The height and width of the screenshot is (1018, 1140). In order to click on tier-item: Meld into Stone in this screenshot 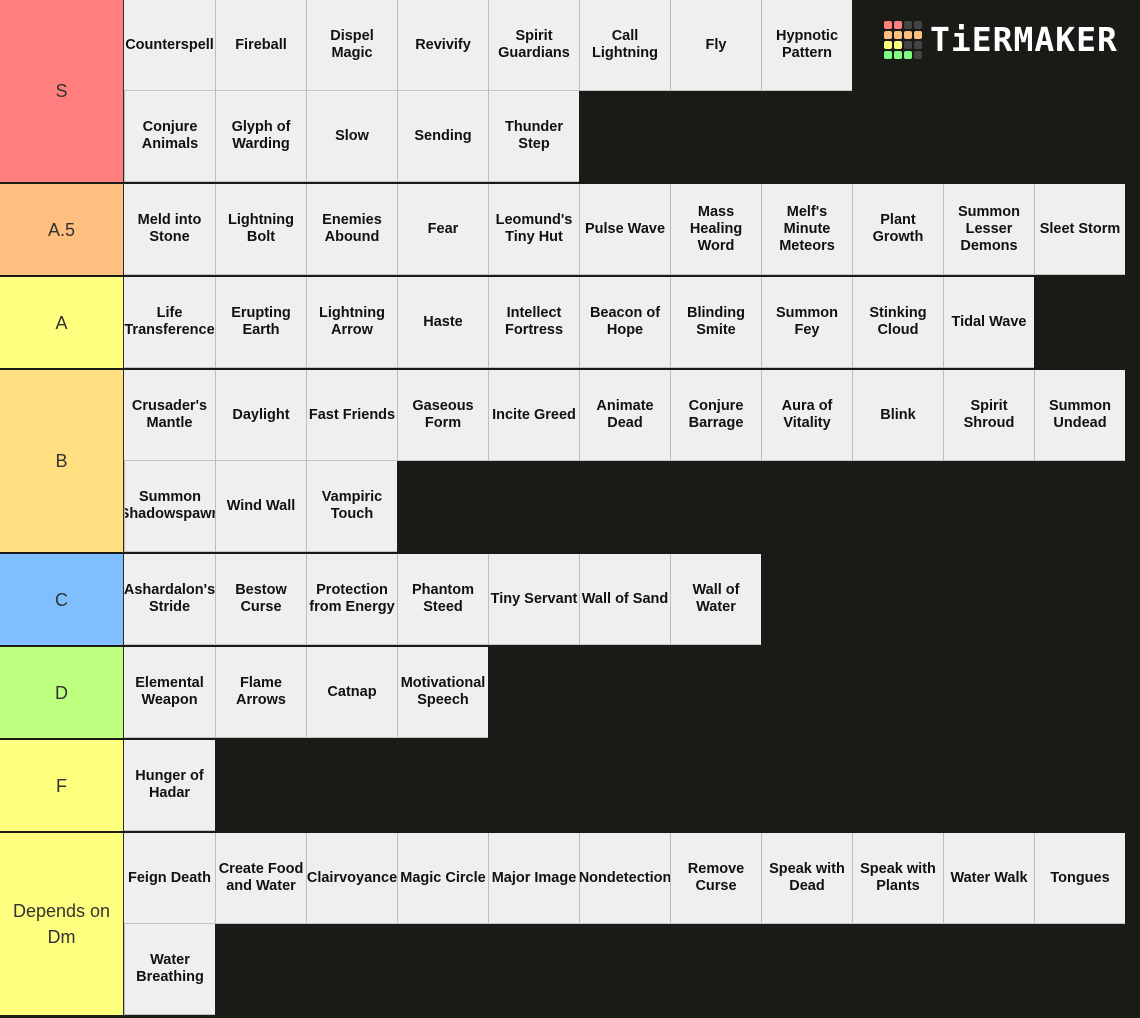, I will do `click(169, 229)`.